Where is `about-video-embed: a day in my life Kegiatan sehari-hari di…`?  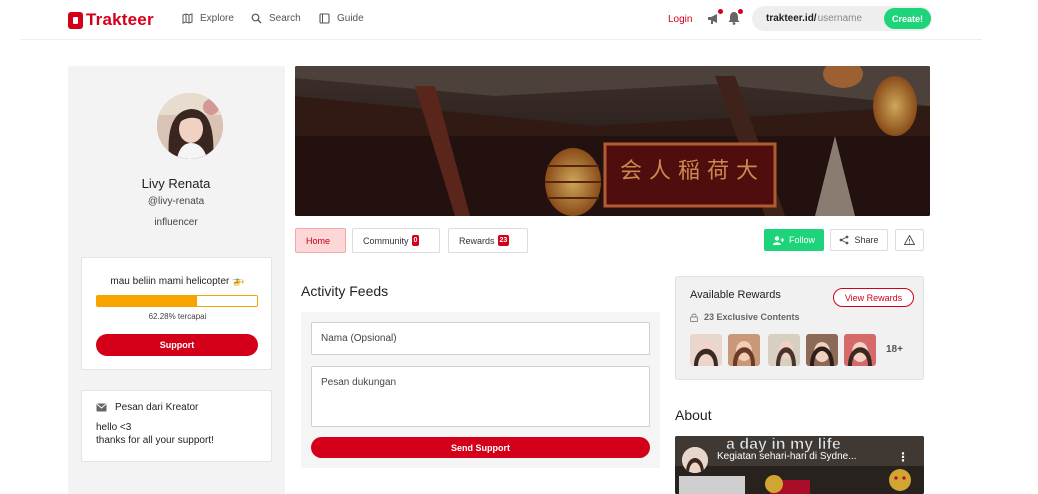
about-video-embed: a day in my life Kegiatan sehari-hari di… is located at coordinates (799, 465).